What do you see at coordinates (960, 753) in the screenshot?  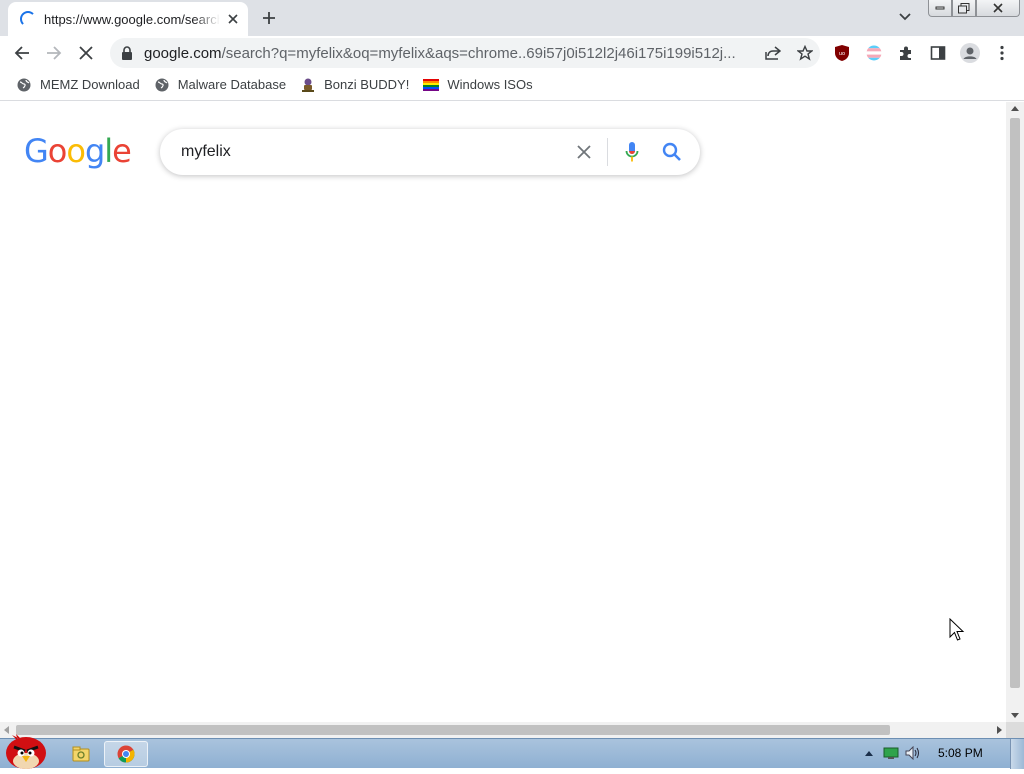 I see `taskbar-clock: 5:08 PM` at bounding box center [960, 753].